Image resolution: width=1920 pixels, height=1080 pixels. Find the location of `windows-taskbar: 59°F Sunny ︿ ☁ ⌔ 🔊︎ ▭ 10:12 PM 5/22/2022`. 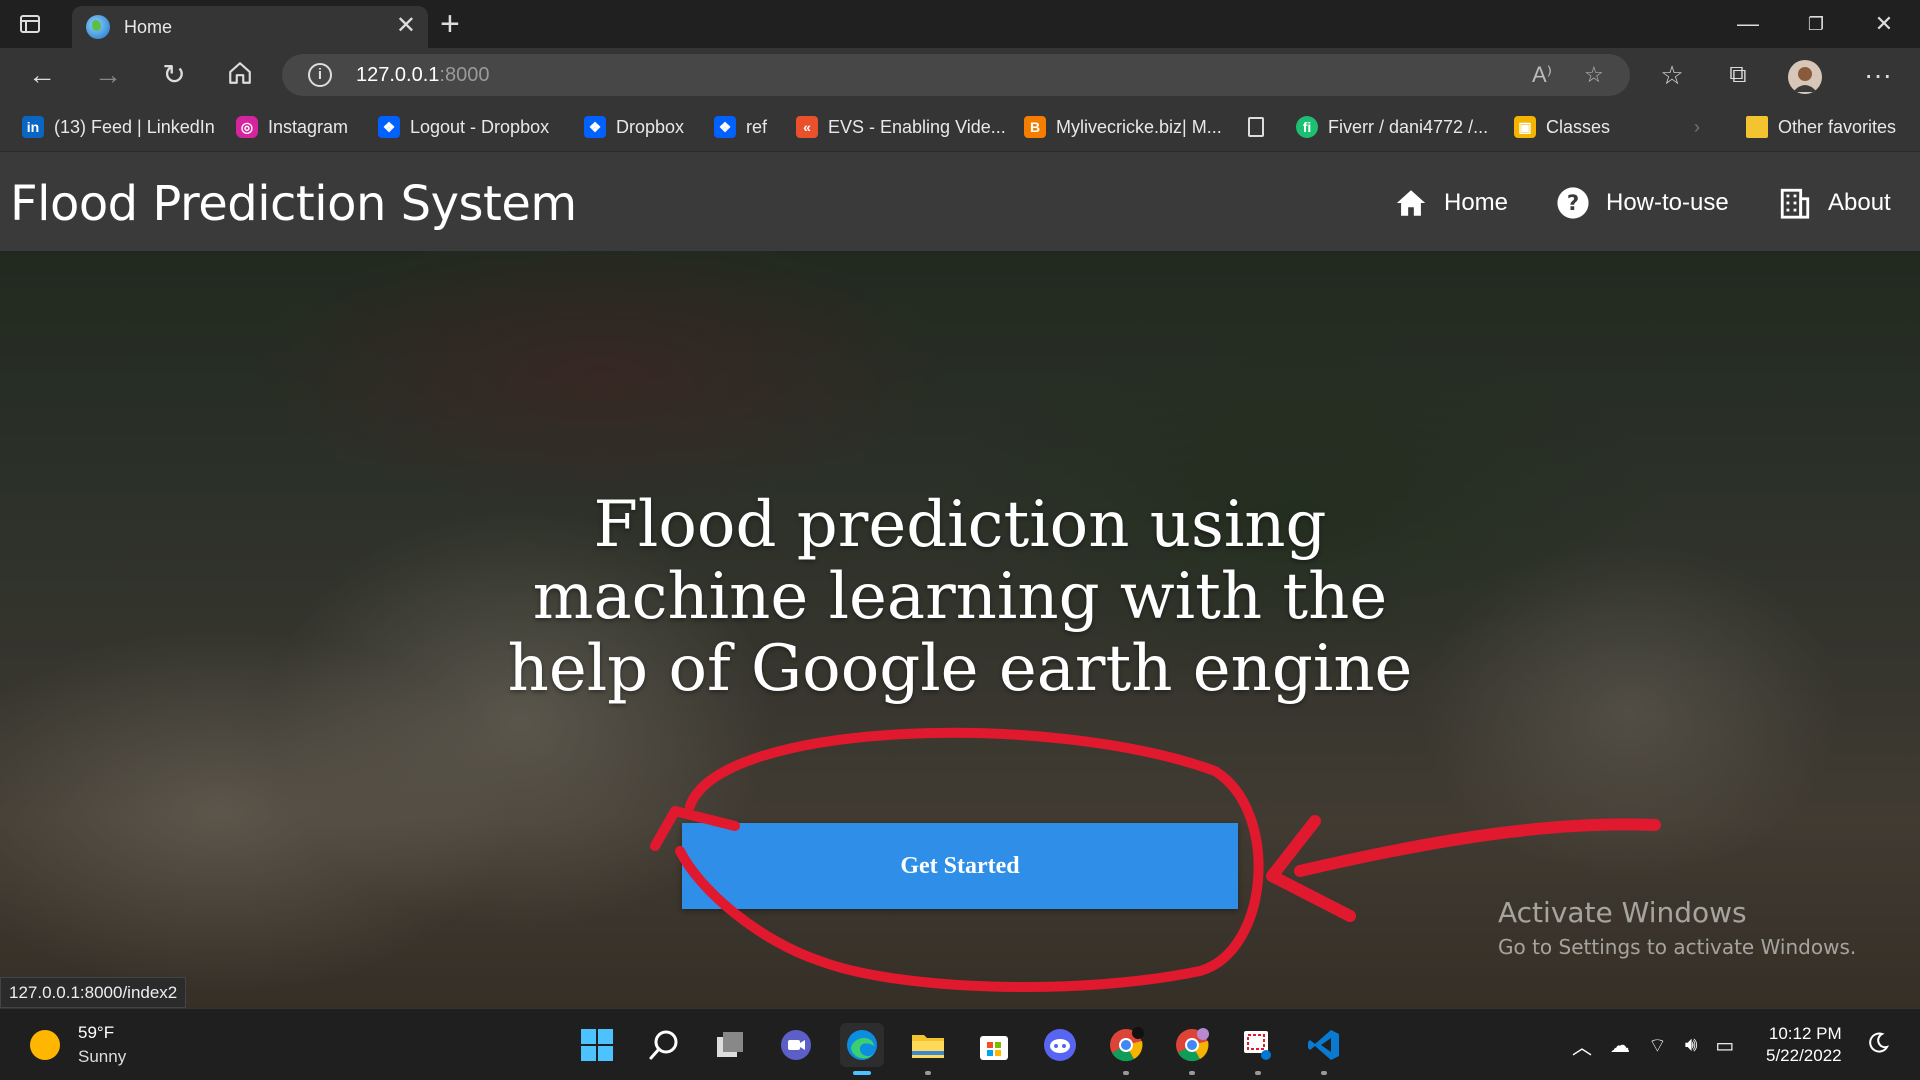

windows-taskbar: 59°F Sunny ︿ ☁ ⌔ 🔊︎ ▭ 10:12 PM 5/22/2022 is located at coordinates (960, 1044).